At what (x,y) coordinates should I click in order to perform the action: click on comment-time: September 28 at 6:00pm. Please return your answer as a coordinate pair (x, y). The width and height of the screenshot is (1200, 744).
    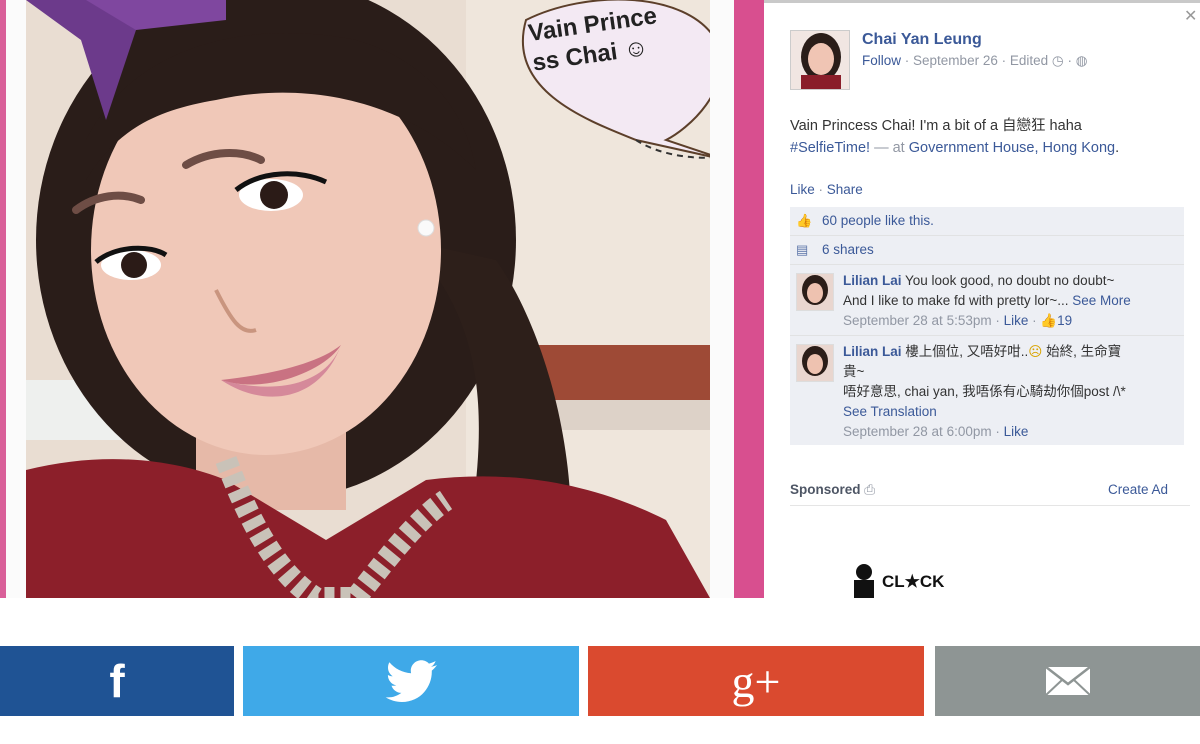
    Looking at the image, I should click on (917, 431).